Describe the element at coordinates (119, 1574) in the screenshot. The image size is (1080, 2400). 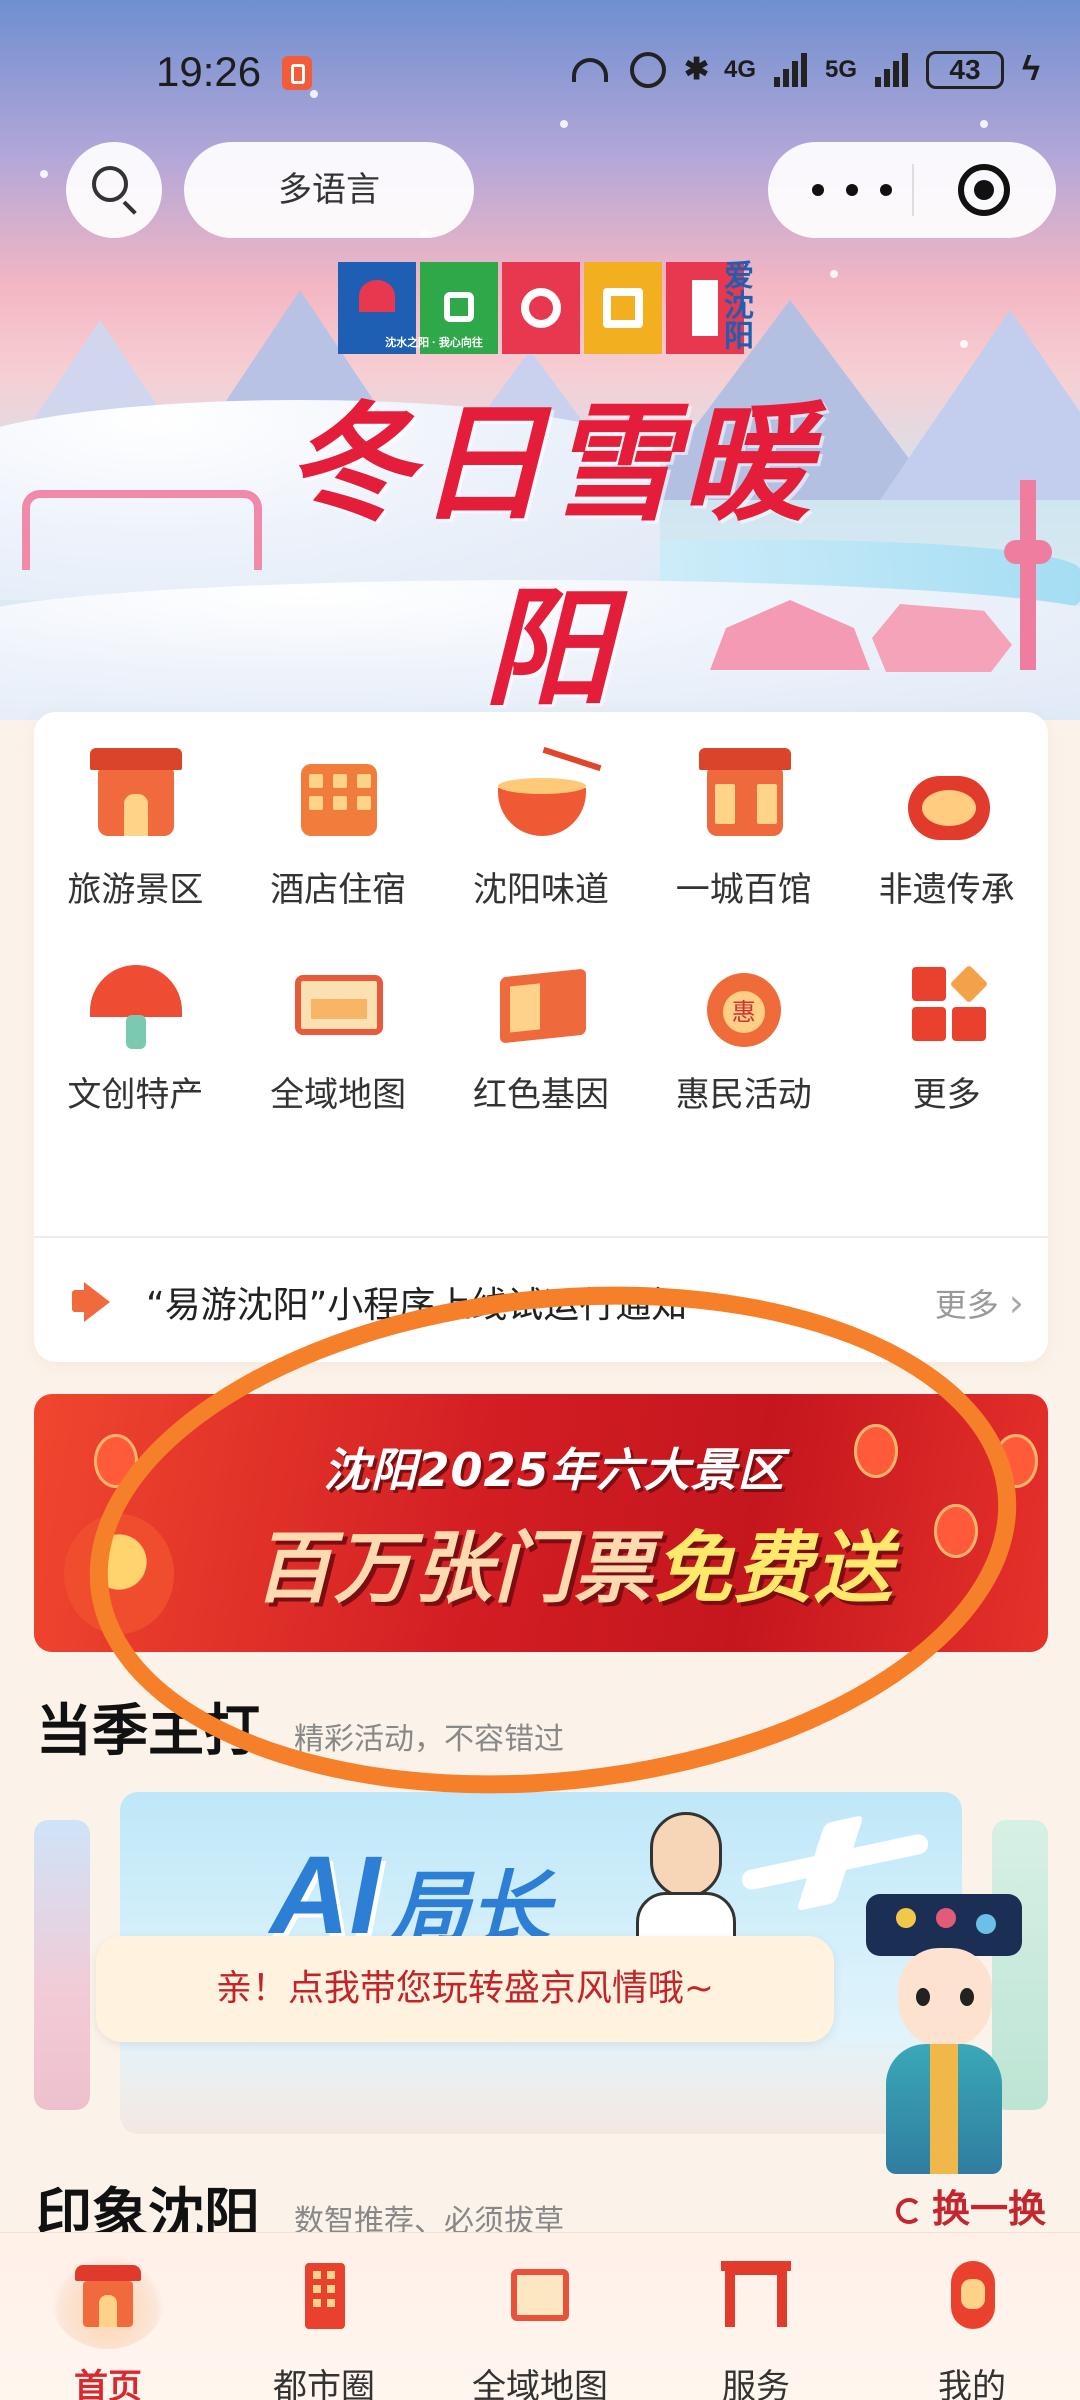
I see `lion-dance-illustration` at that location.